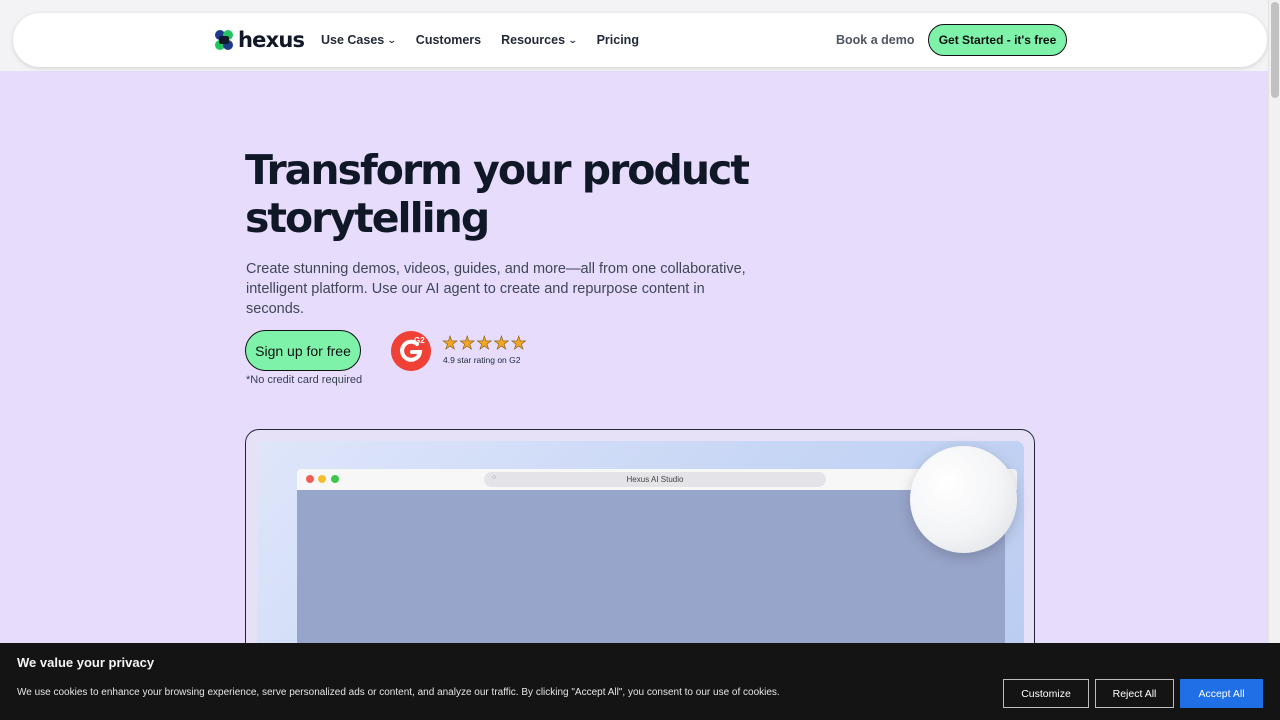  What do you see at coordinates (497, 170) in the screenshot?
I see `hero-title-line-1: Transform your product` at bounding box center [497, 170].